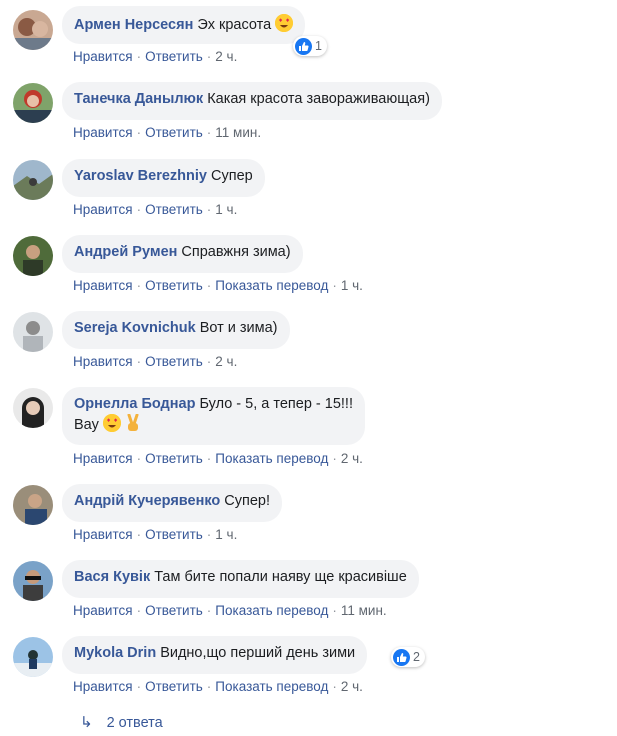  I want to click on reaction-count: 1, so click(310, 46).